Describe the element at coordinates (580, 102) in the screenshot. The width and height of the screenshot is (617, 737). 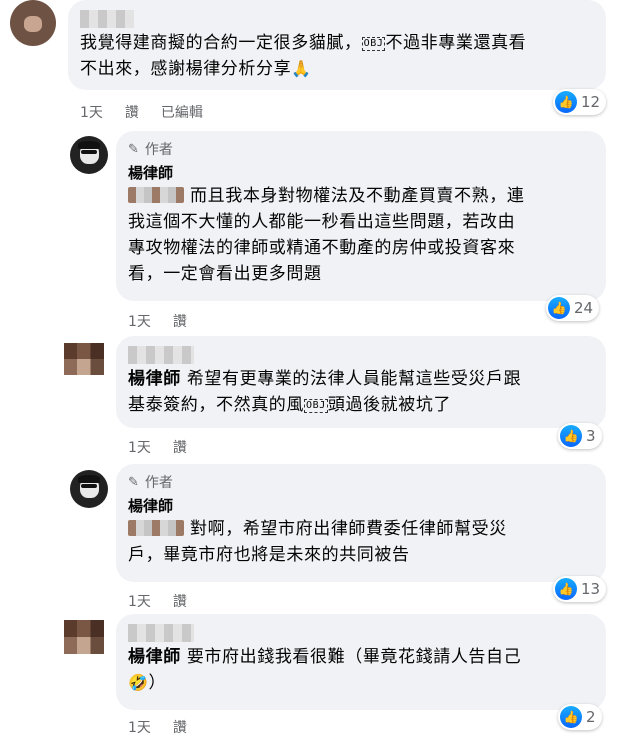
I see `reaction-count: 👍 12` at that location.